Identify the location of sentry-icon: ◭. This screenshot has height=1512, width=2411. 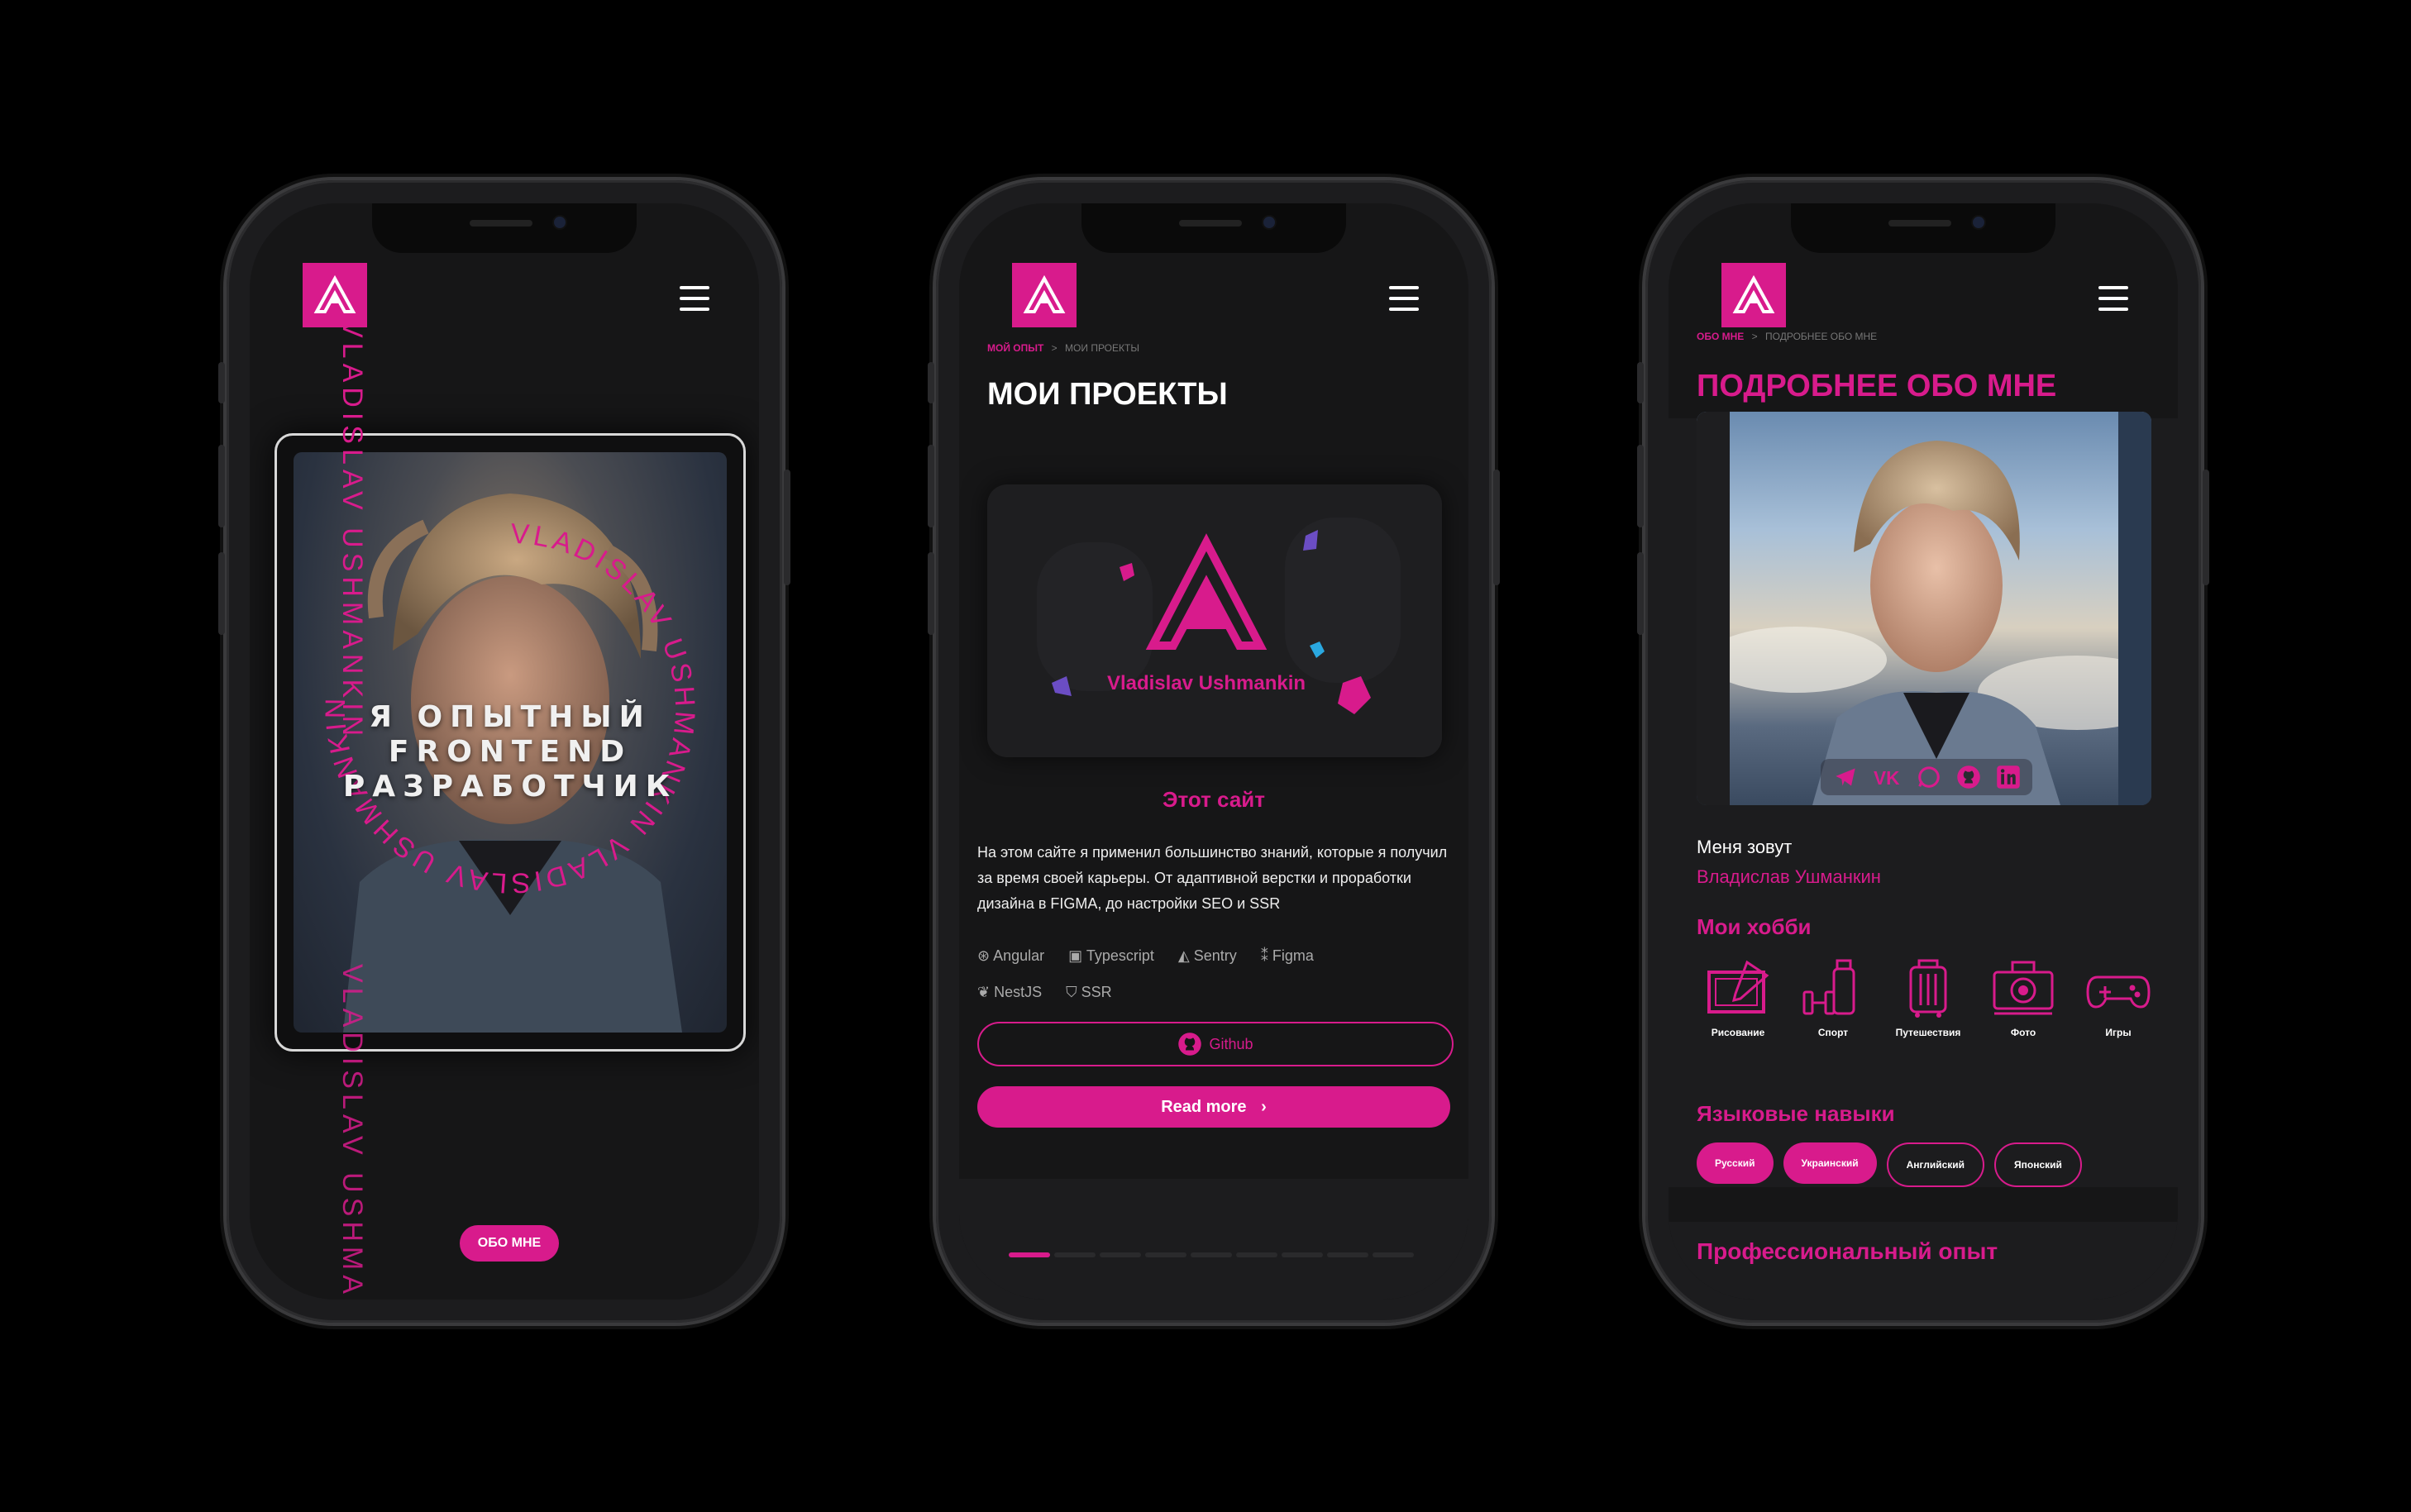
(1183, 955).